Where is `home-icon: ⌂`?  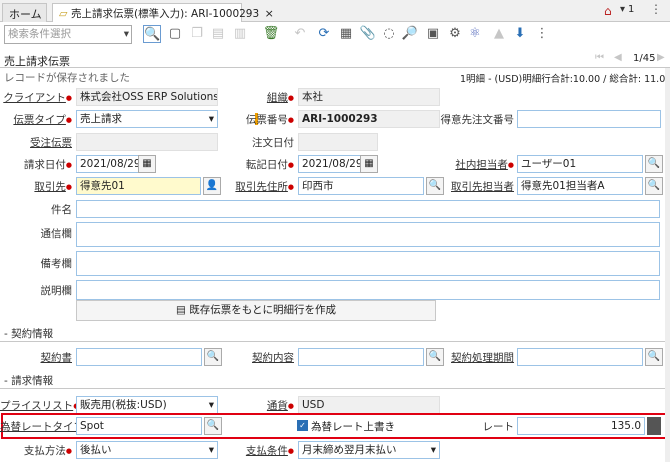 home-icon: ⌂ is located at coordinates (611, 11).